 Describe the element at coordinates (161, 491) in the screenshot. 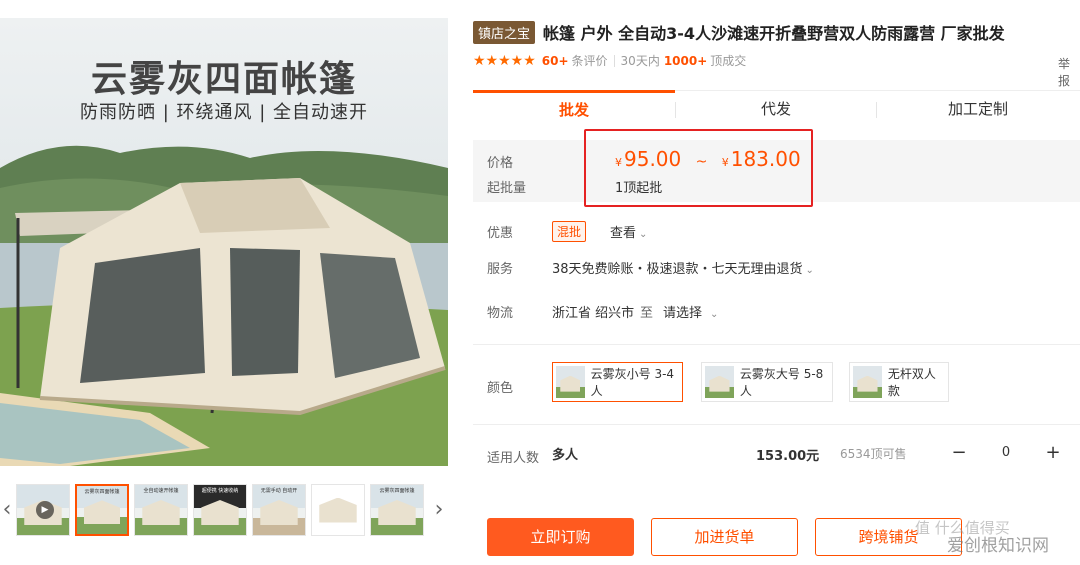

I see `thumbnail-label: 全自动速开帐篷` at that location.